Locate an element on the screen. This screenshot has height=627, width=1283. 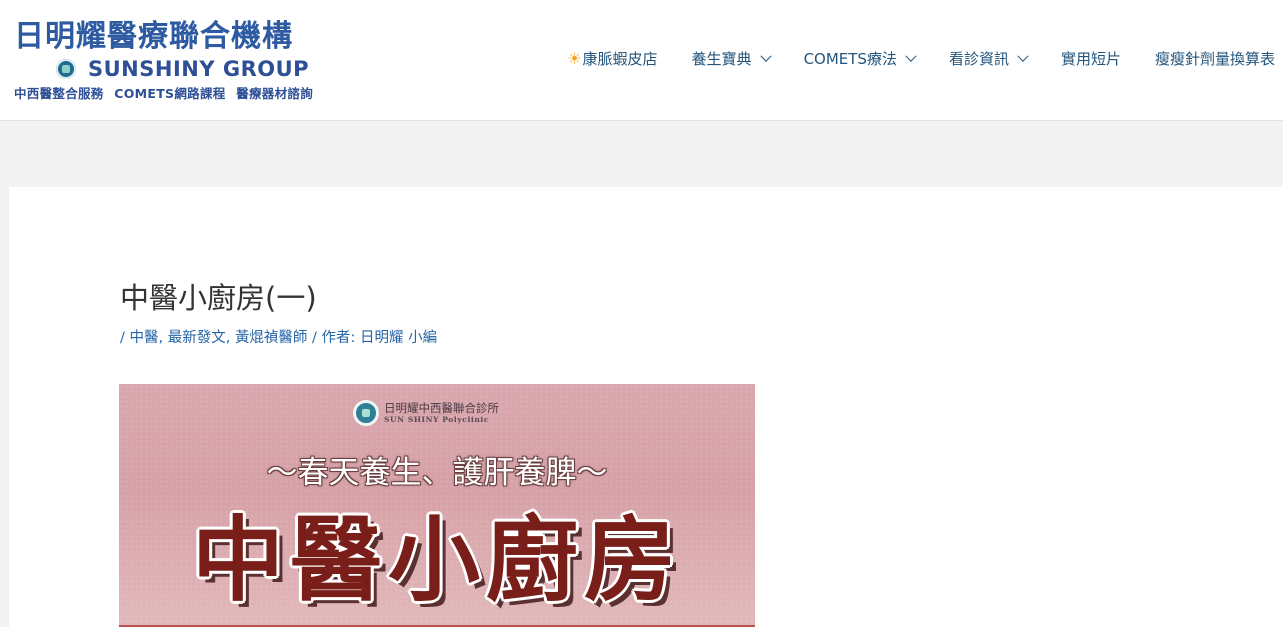
nav-item-dose-table: 瘦瘦針劑量換算表 is located at coordinates (1215, 58).